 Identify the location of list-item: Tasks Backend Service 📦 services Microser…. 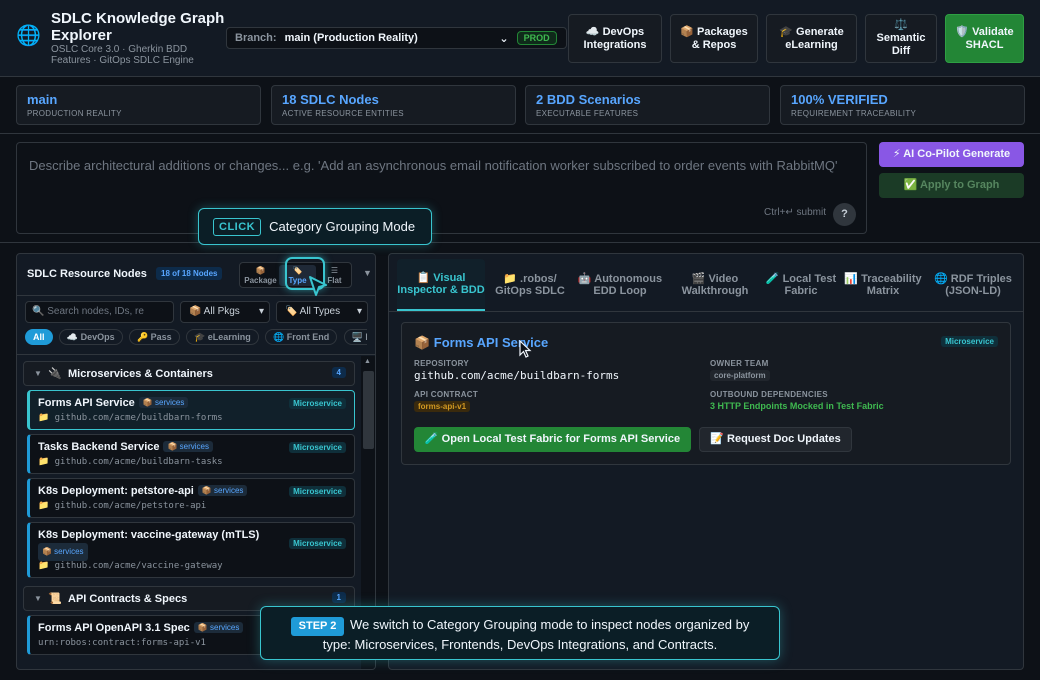
(191, 454).